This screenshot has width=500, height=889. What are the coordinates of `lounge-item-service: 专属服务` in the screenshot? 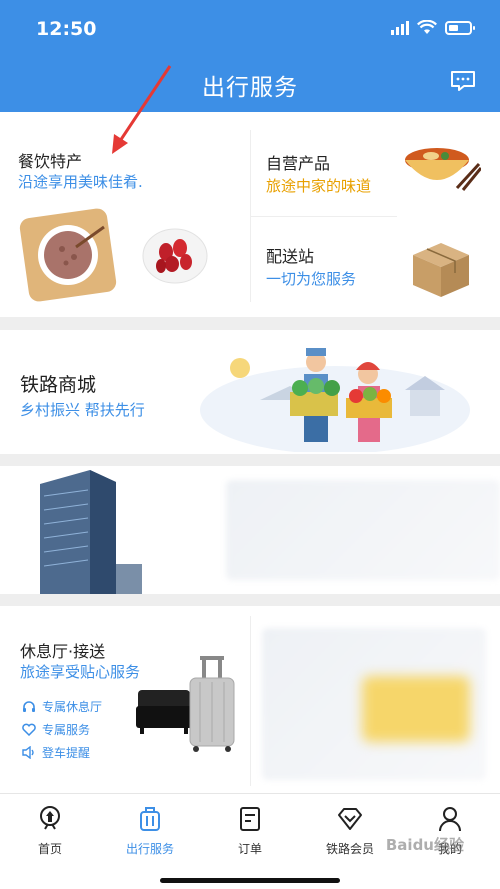 It's located at (56, 729).